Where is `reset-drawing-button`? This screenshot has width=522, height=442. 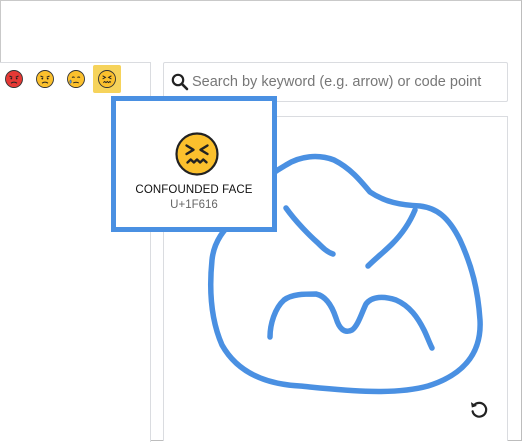
reset-drawing-button is located at coordinates (479, 409).